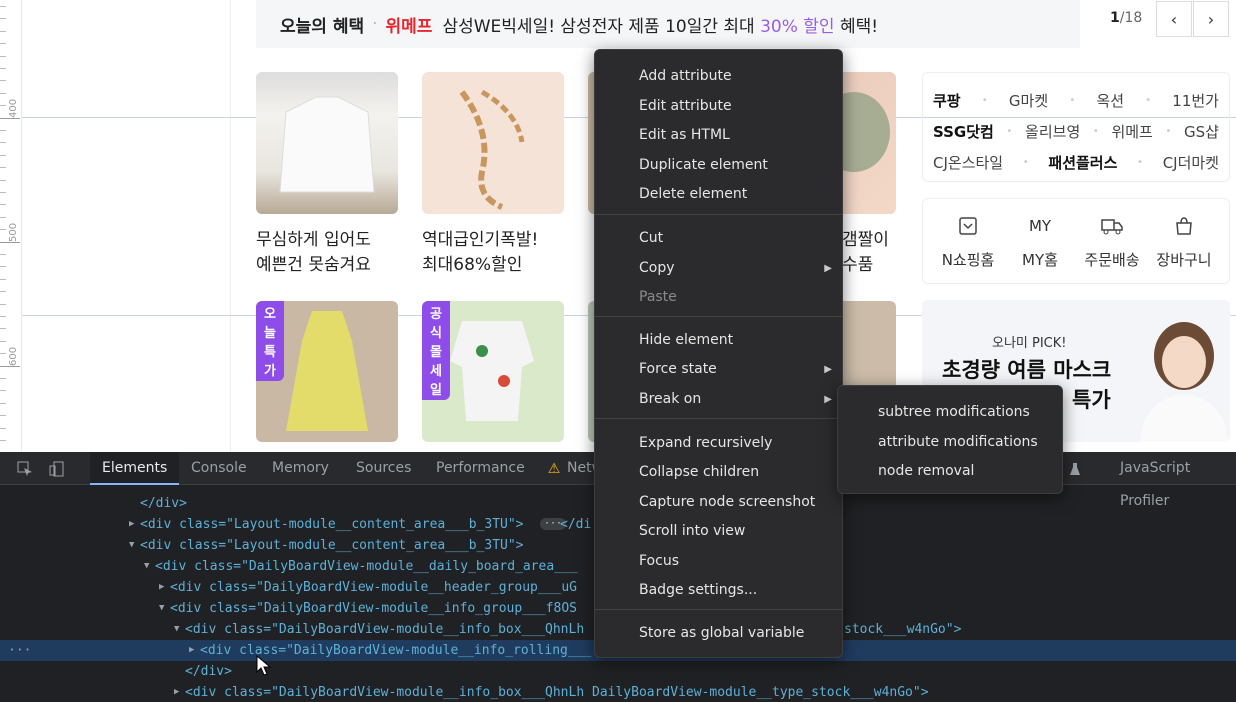 This screenshot has width=1236, height=702. Describe the element at coordinates (718, 369) in the screenshot. I see `menu-item-force-state: Force state ▶` at that location.